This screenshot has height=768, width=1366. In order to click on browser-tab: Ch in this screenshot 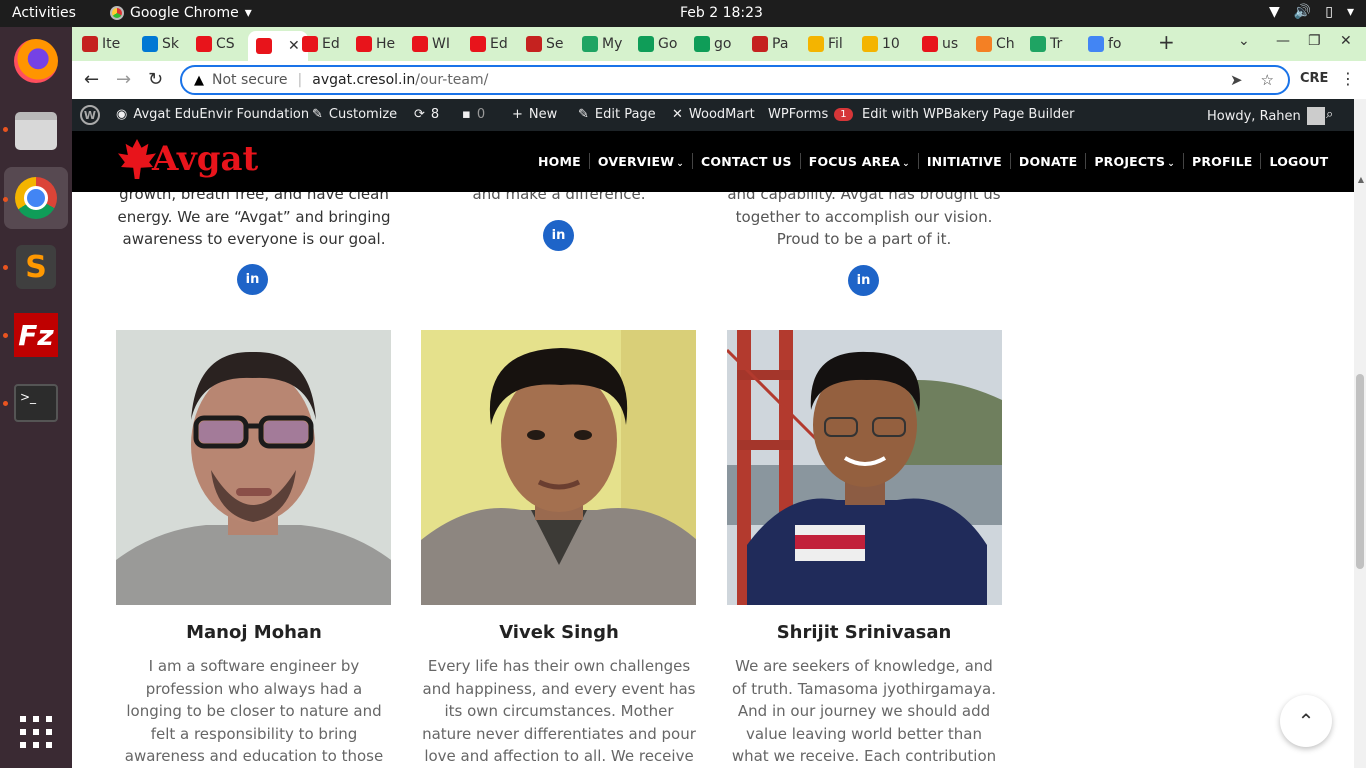, I will do `click(995, 44)`.